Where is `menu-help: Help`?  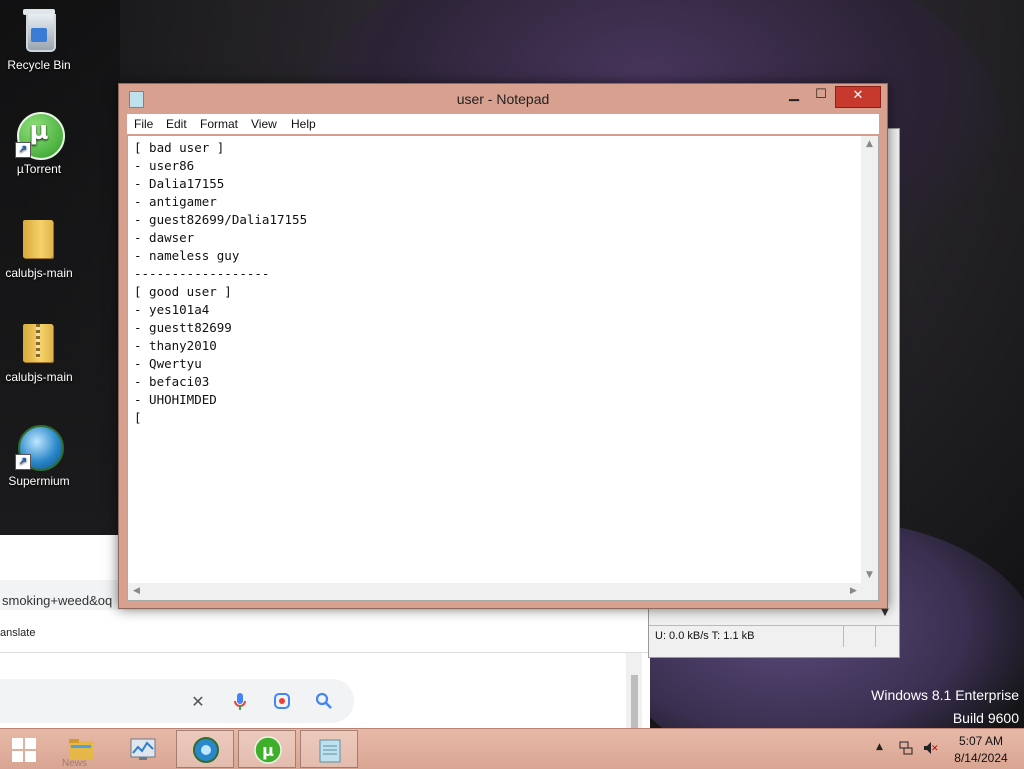 menu-help: Help is located at coordinates (303, 124).